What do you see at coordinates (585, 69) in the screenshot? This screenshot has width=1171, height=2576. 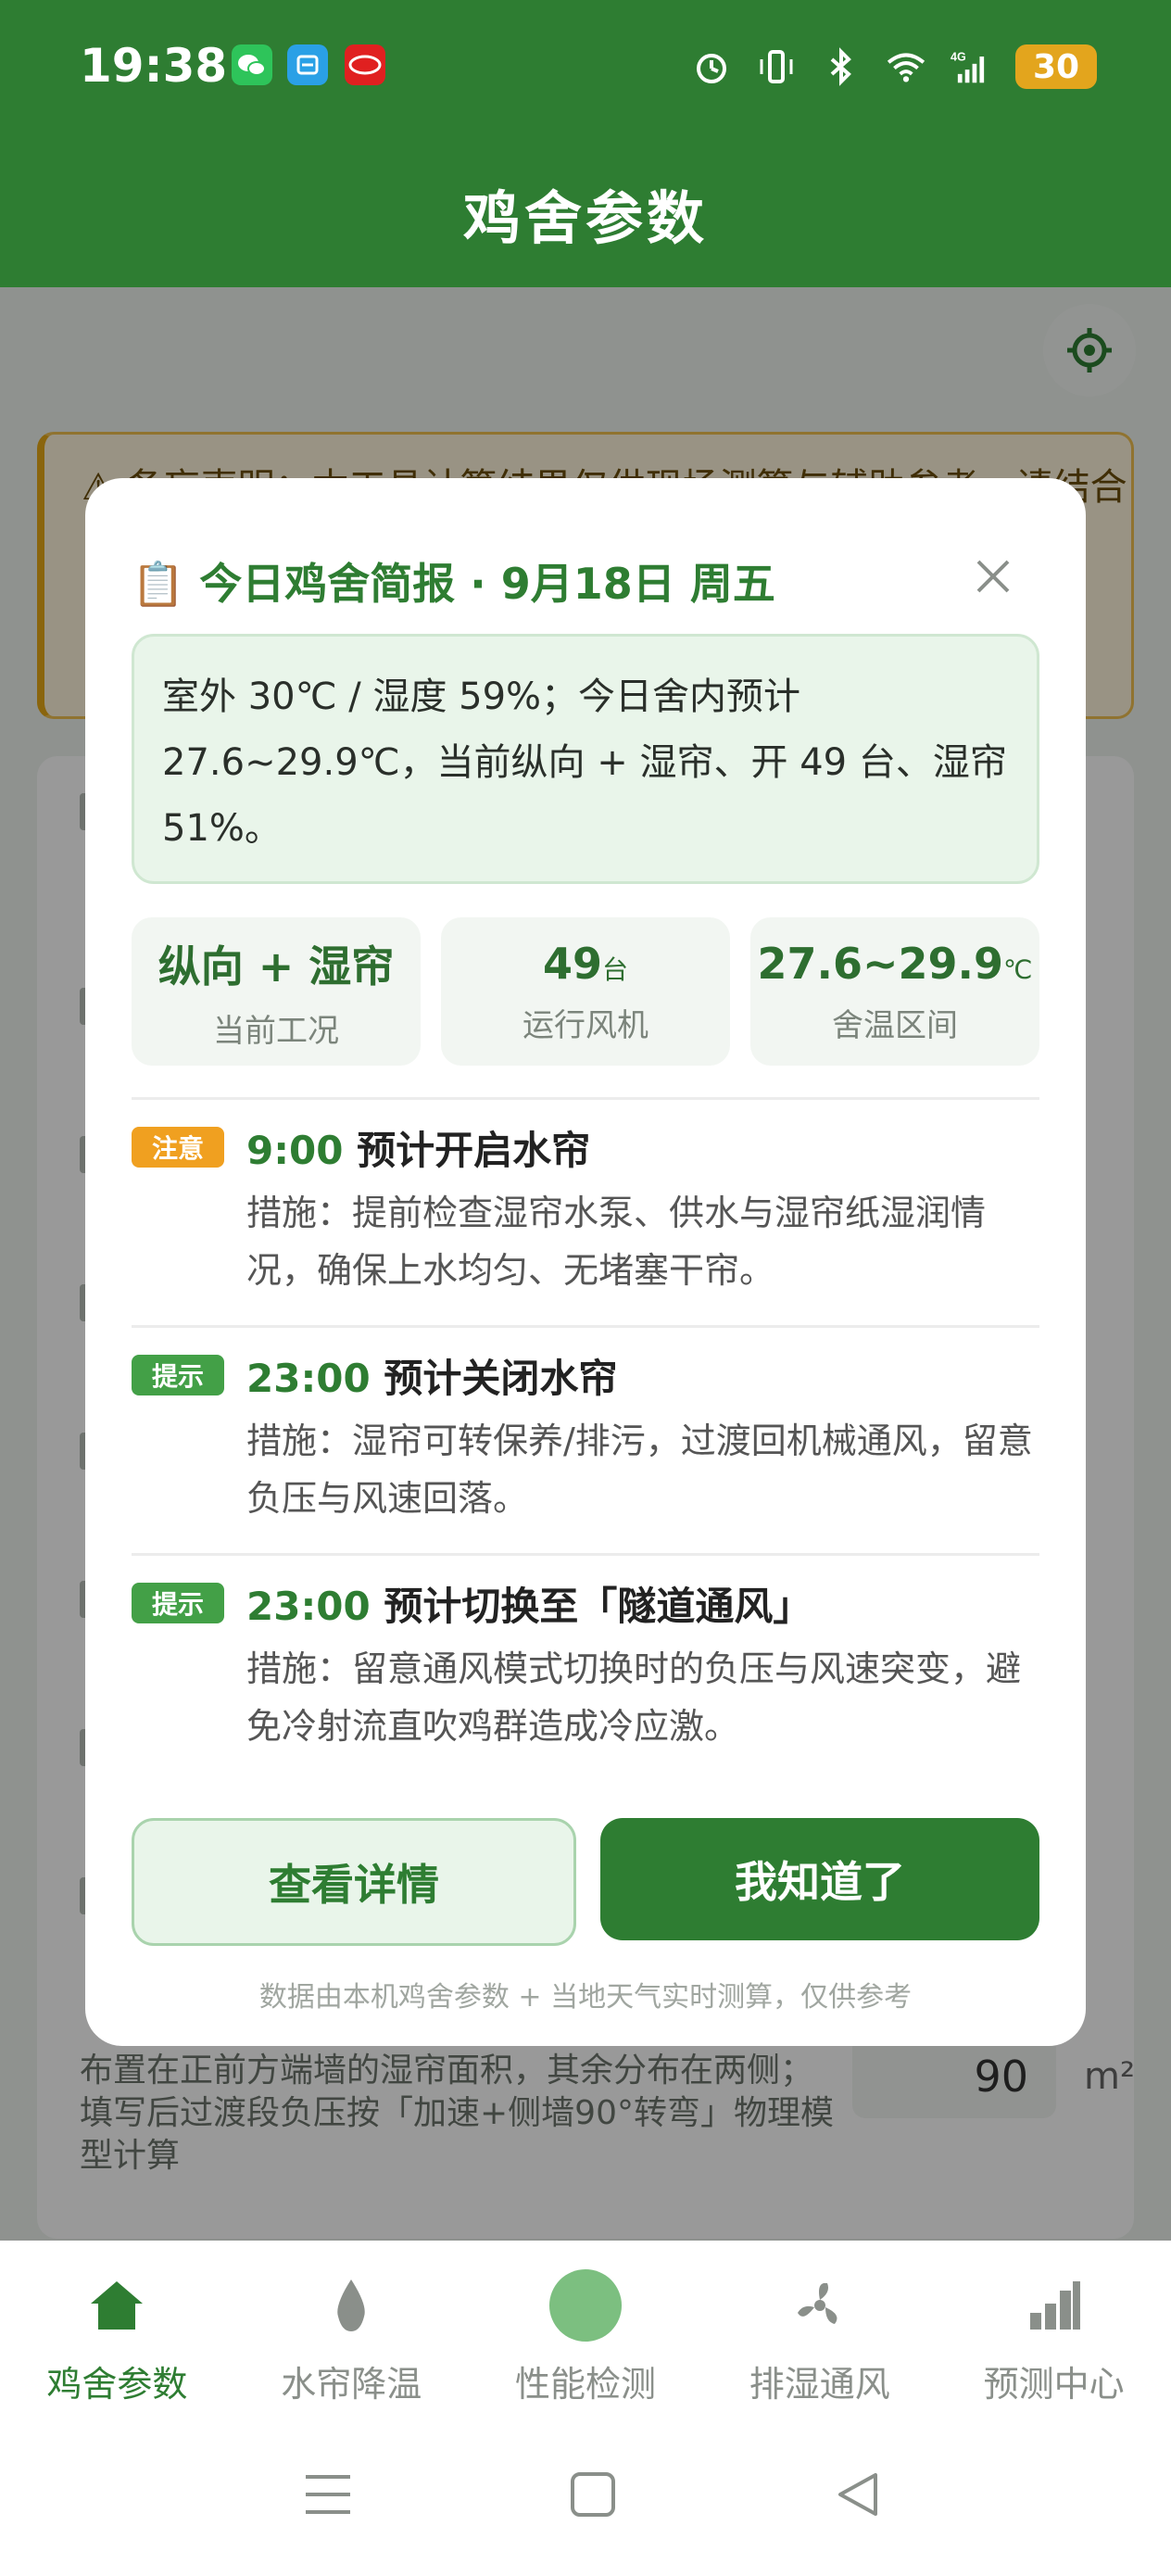 I see `status-bar: 19:38 4G 30` at bounding box center [585, 69].